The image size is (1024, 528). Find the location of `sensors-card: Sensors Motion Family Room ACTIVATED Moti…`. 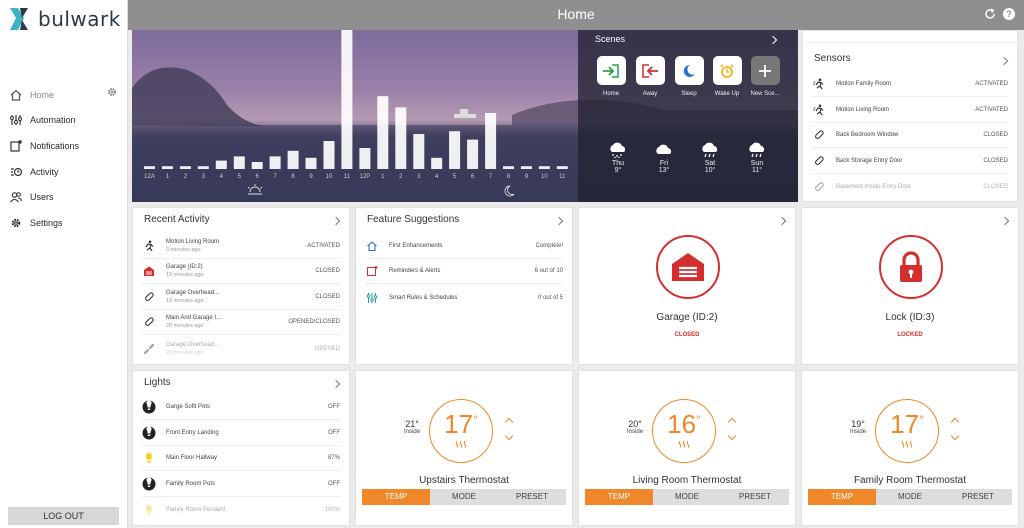

sensors-card: Sensors Motion Family Room ACTIVATED Moti… is located at coordinates (910, 116).